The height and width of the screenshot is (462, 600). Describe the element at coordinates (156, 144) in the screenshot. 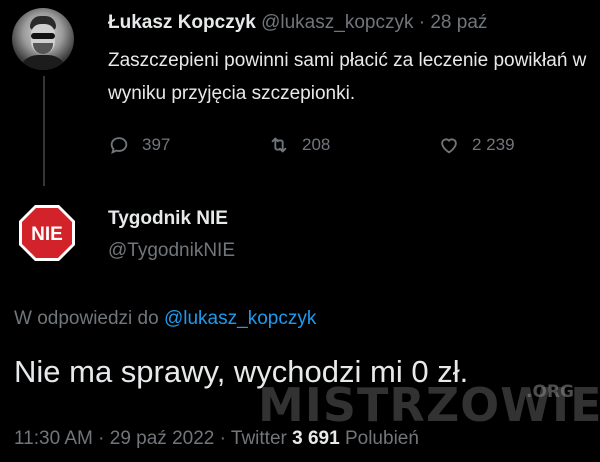

I see `reply-count: 397` at that location.